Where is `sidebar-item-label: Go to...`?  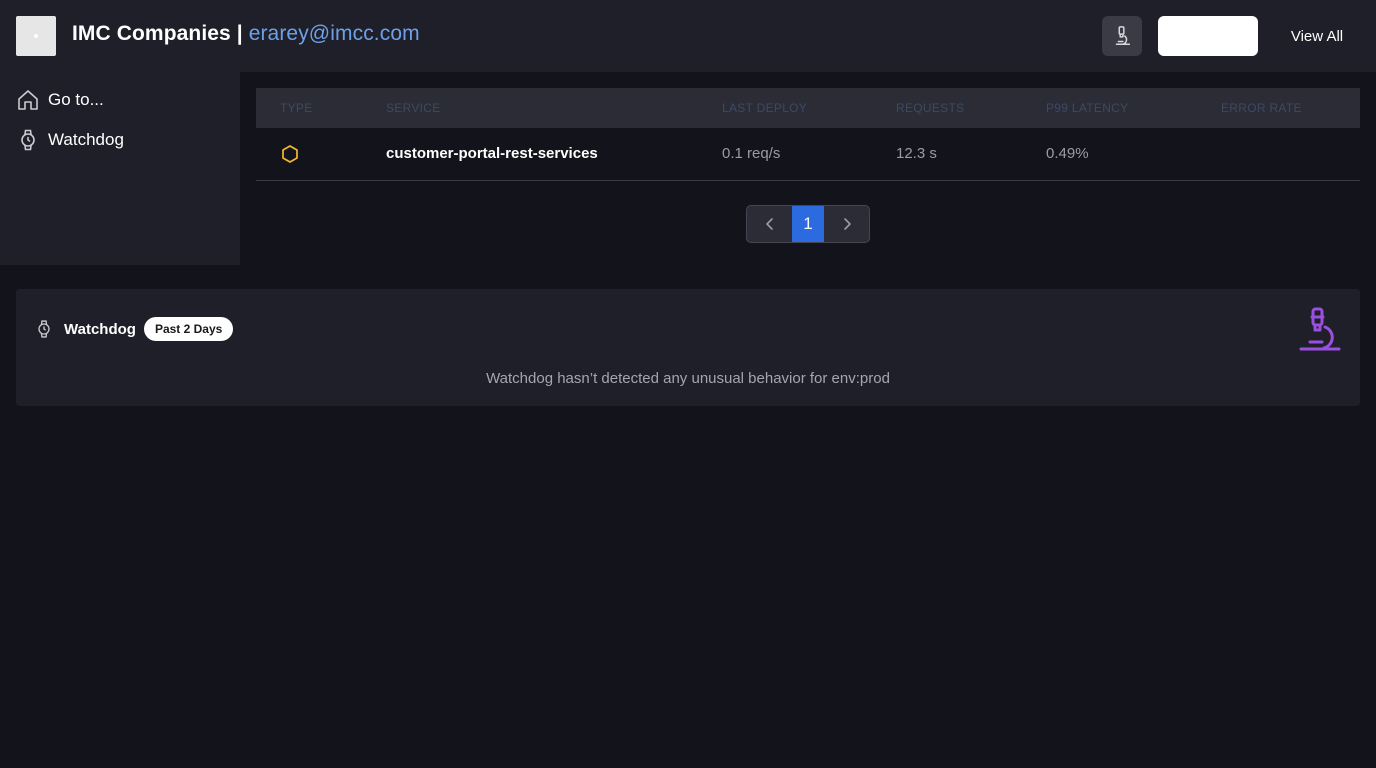
sidebar-item-label: Go to... is located at coordinates (76, 99).